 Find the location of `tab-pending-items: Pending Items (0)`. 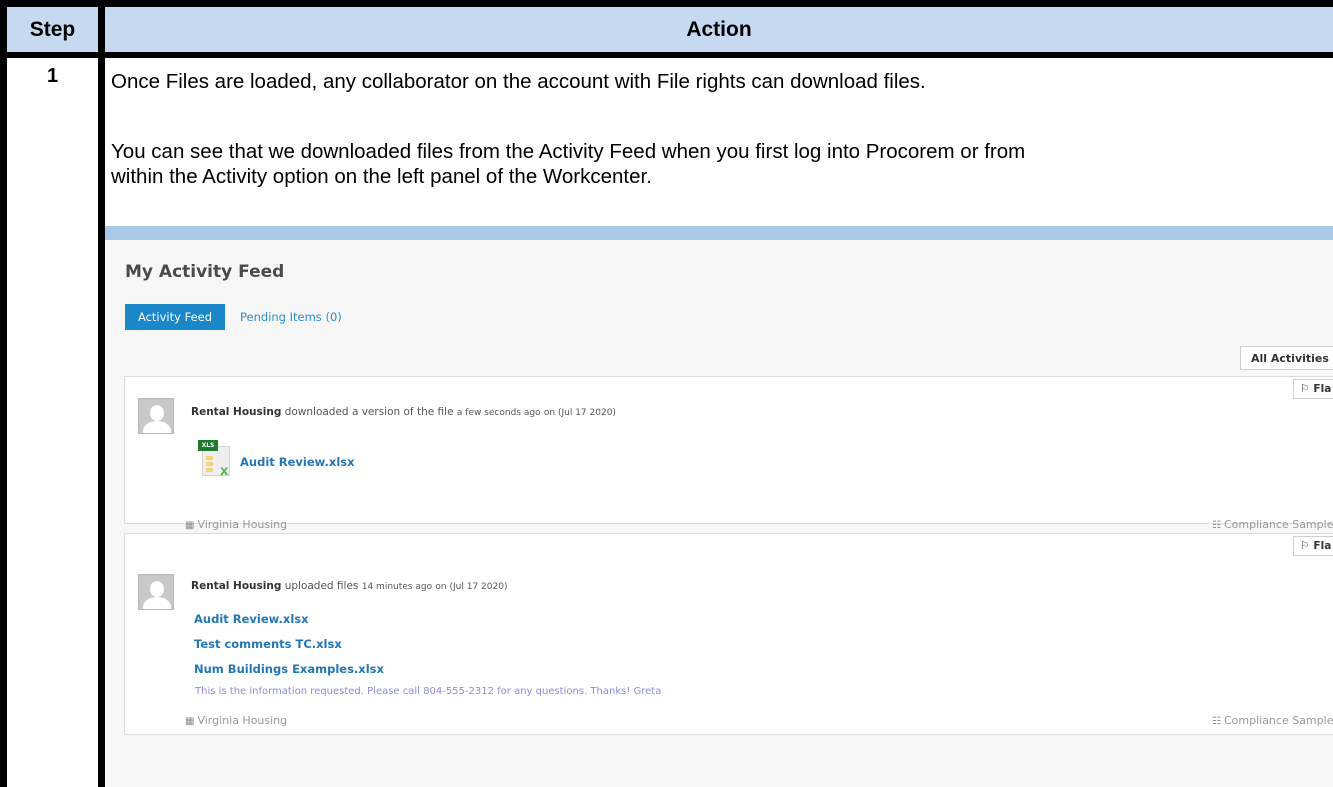

tab-pending-items: Pending Items (0) is located at coordinates (291, 317).